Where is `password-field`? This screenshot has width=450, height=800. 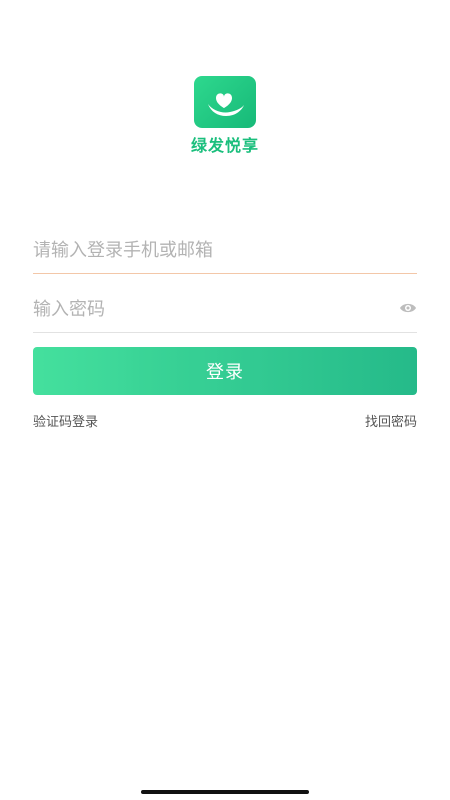 password-field is located at coordinates (225, 311).